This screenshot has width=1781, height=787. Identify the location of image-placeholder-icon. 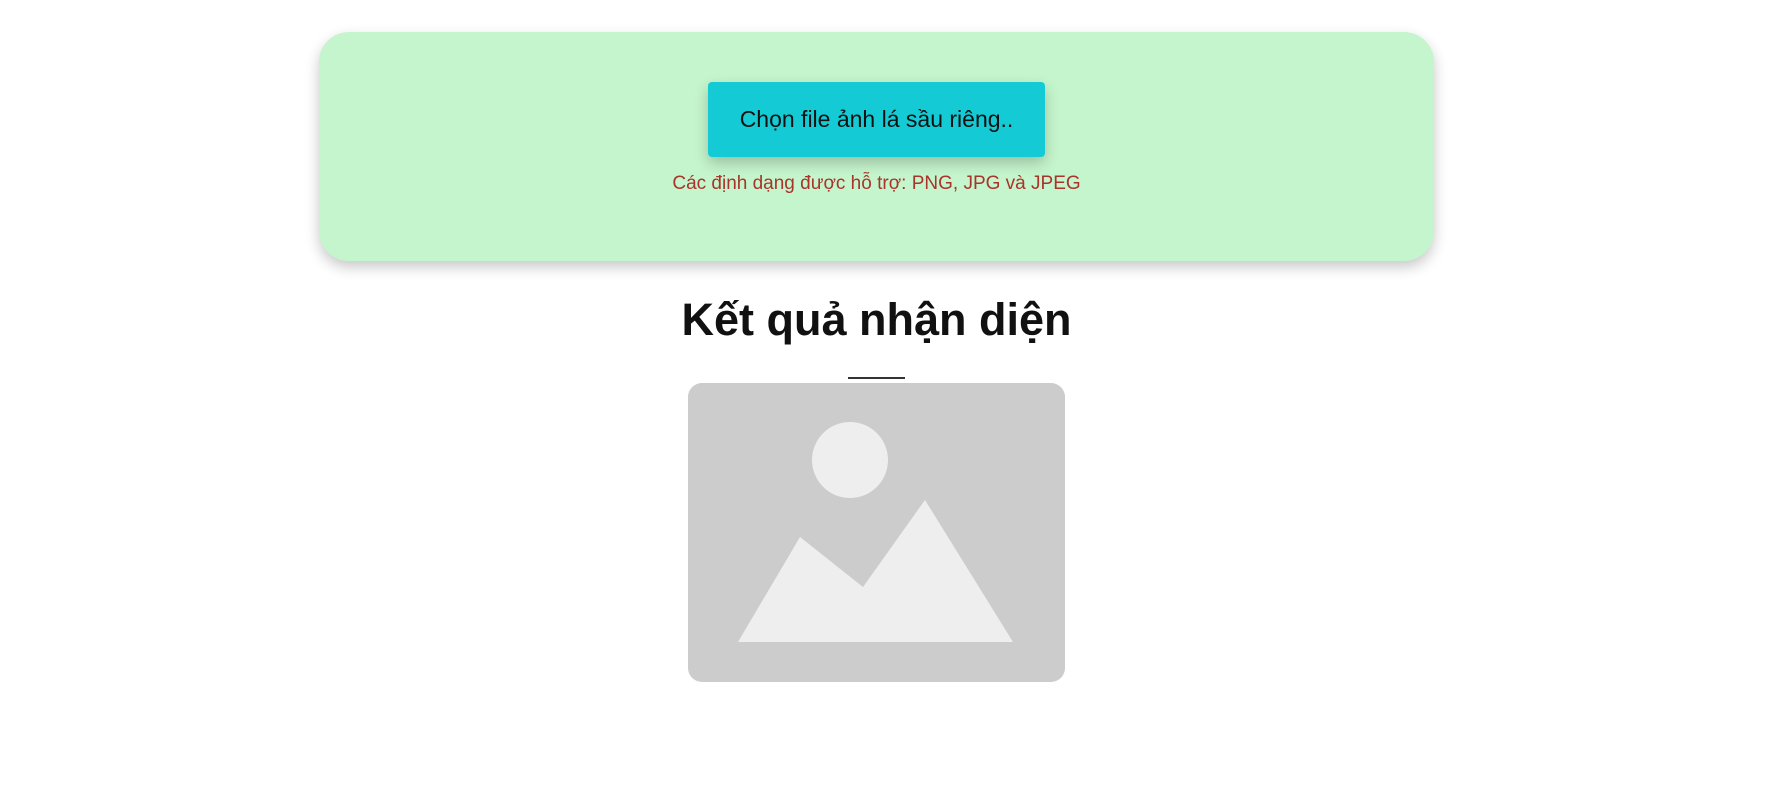
(875, 532).